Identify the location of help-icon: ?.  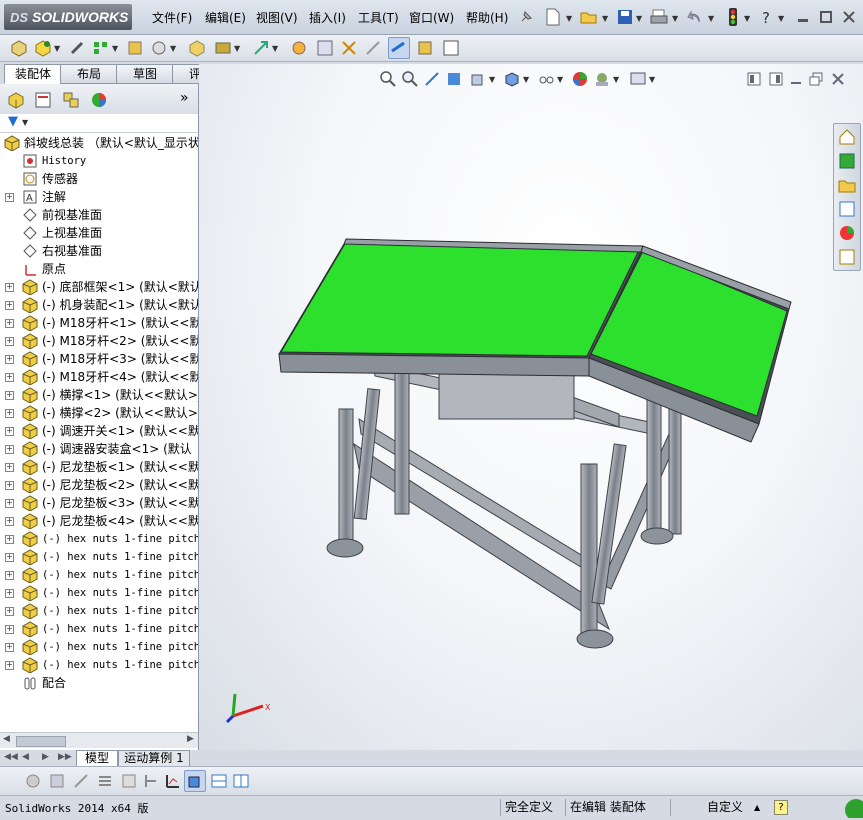
(767, 17).